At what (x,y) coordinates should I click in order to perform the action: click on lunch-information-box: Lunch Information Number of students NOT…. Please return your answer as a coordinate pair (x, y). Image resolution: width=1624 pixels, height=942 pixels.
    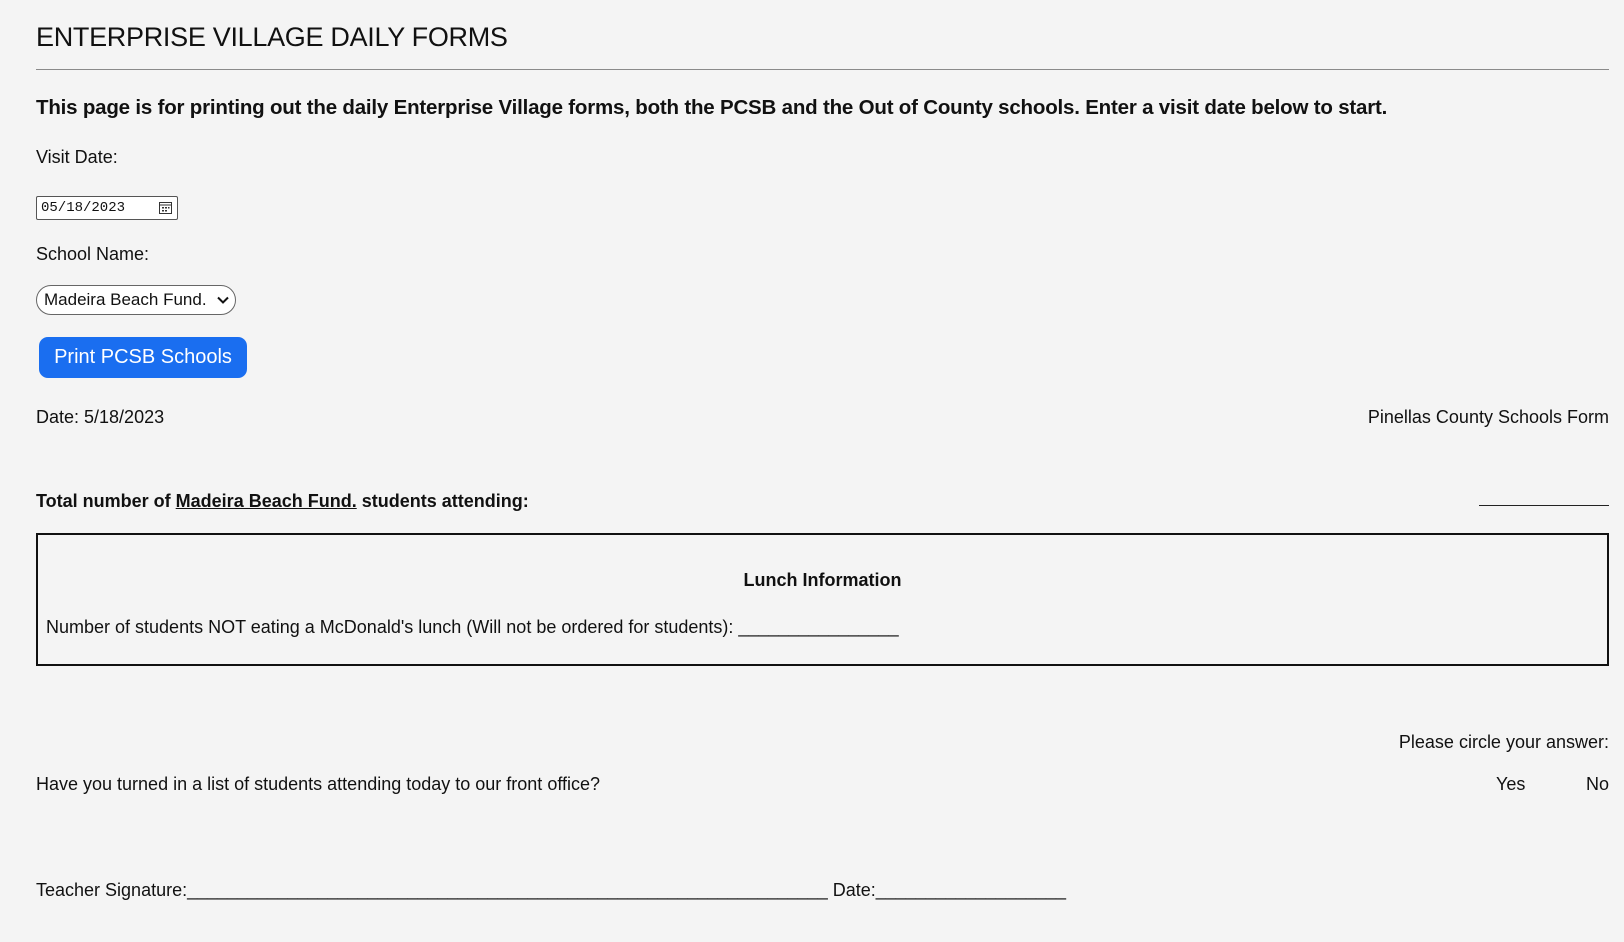
    Looking at the image, I should click on (822, 599).